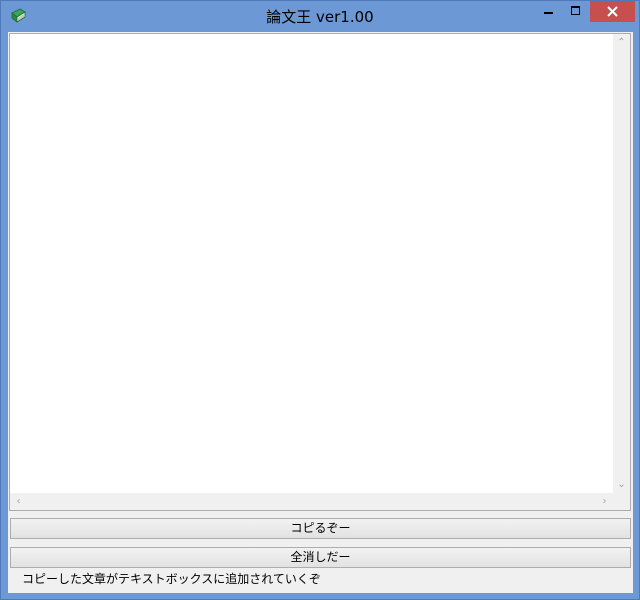 This screenshot has height=600, width=640. Describe the element at coordinates (18, 501) in the screenshot. I see `chevron-left-icon: ‹` at that location.